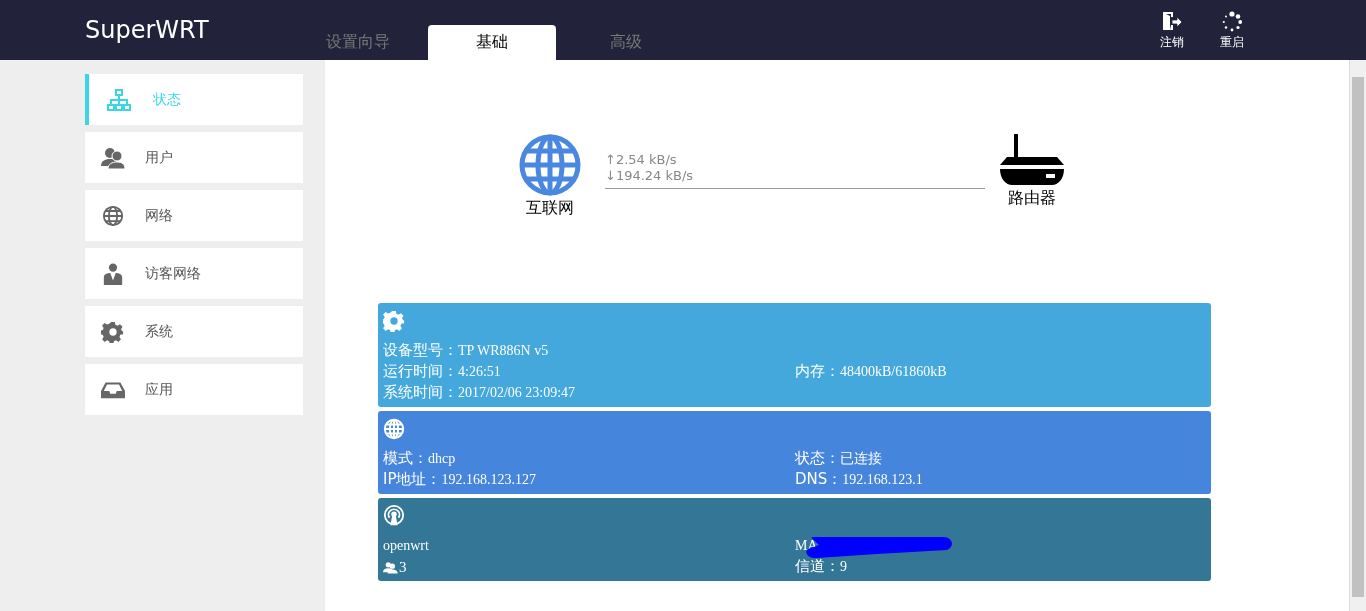 The image size is (1366, 611). I want to click on info-text: 设备型号：TP WR886N v5, so click(466, 350).